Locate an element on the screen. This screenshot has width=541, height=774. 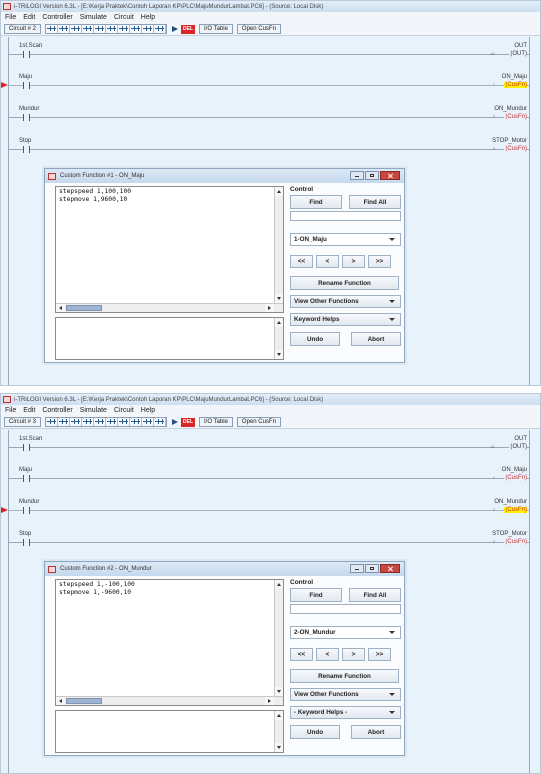
function-select: 1-ON_Maju is located at coordinates (345, 239).